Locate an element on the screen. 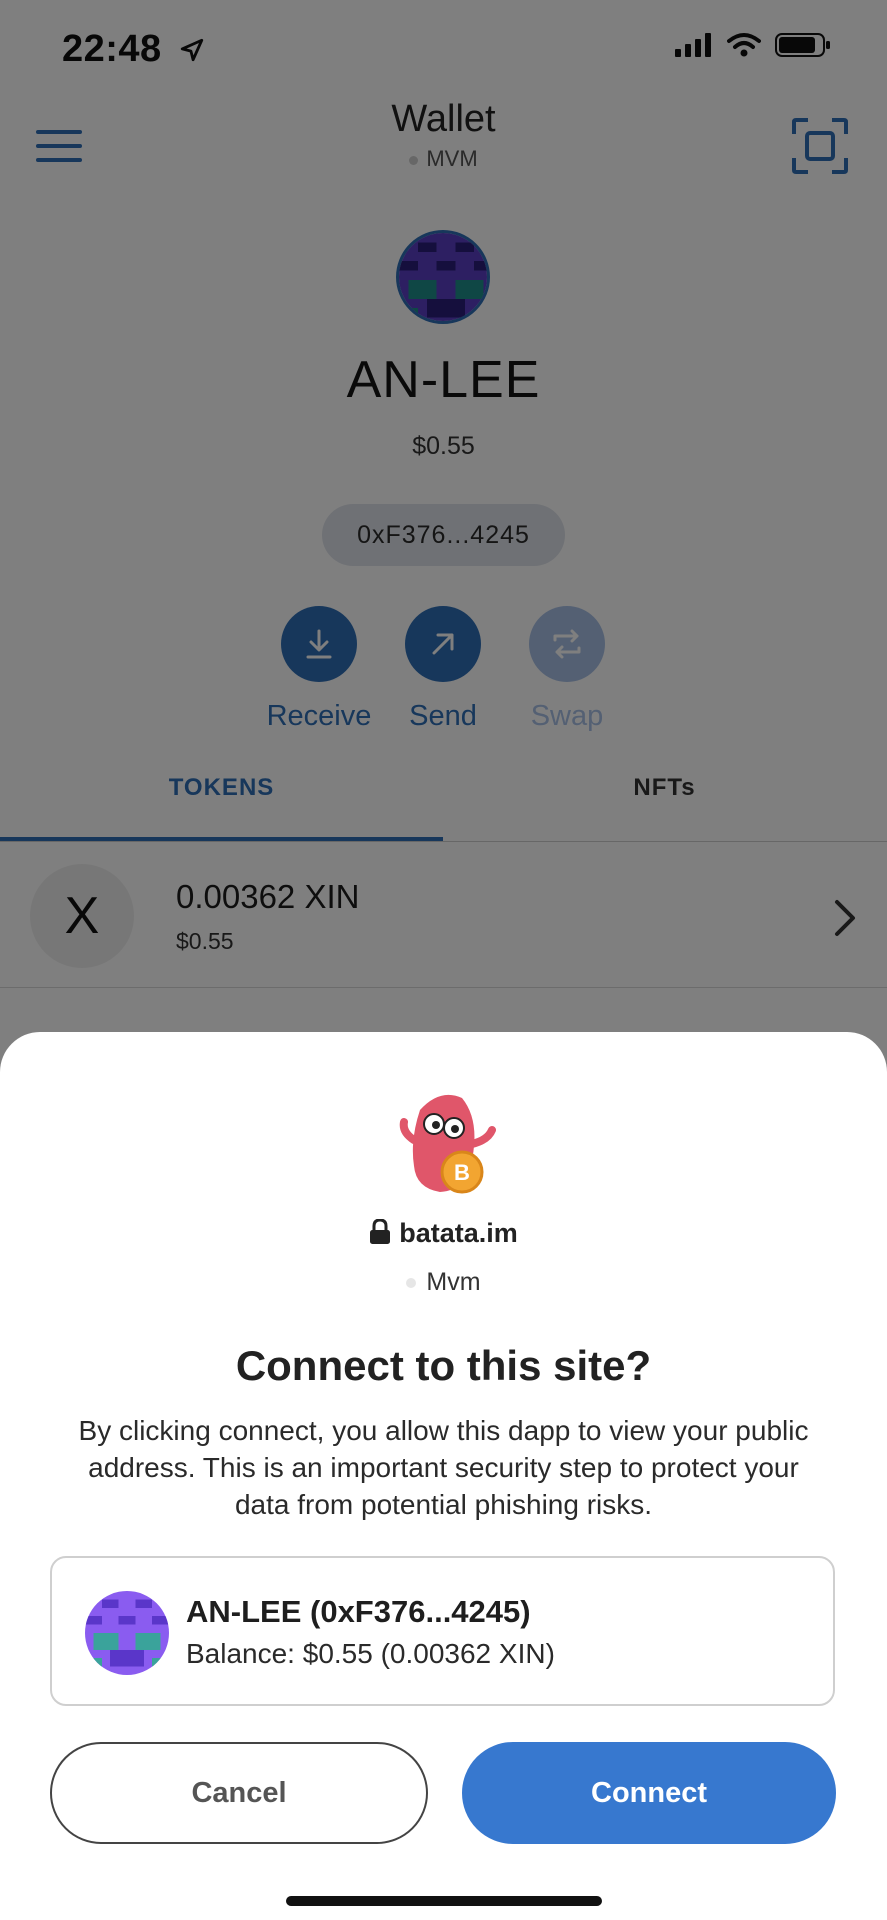  lock-icon is located at coordinates (380, 1231).